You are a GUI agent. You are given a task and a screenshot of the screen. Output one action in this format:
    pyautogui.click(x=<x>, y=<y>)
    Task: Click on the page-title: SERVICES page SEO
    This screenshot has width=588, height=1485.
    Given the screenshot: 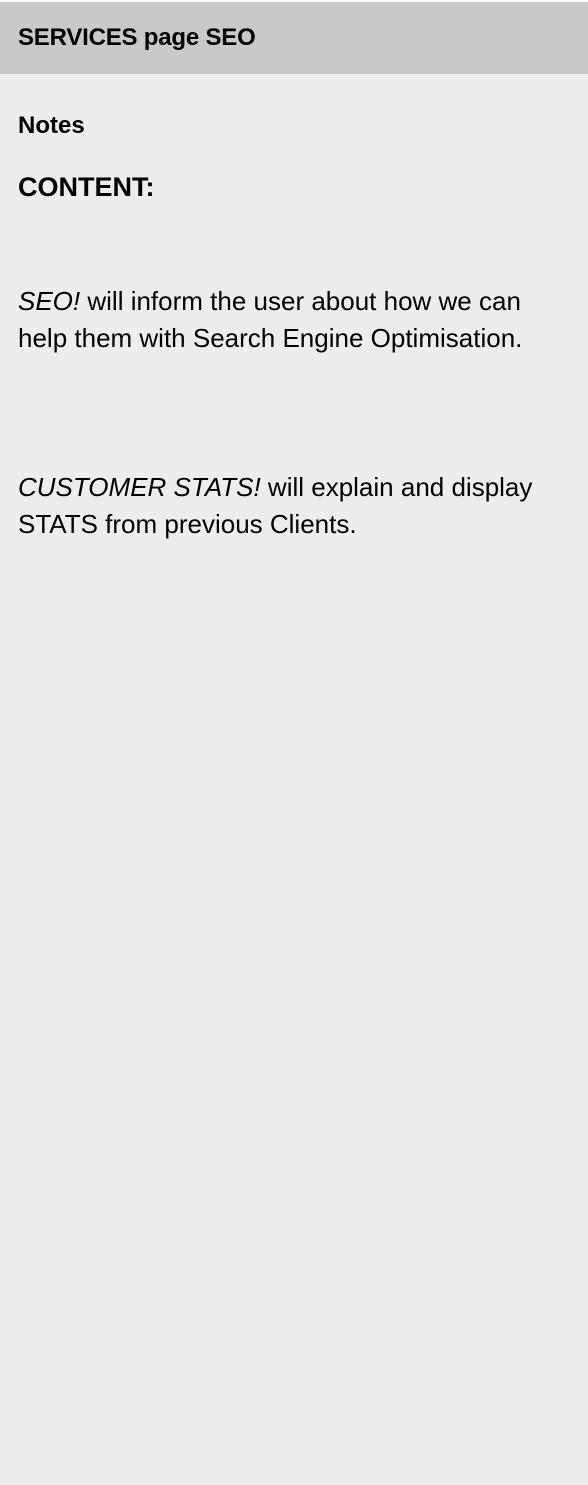 What is the action you would take?
    pyautogui.click(x=137, y=37)
    